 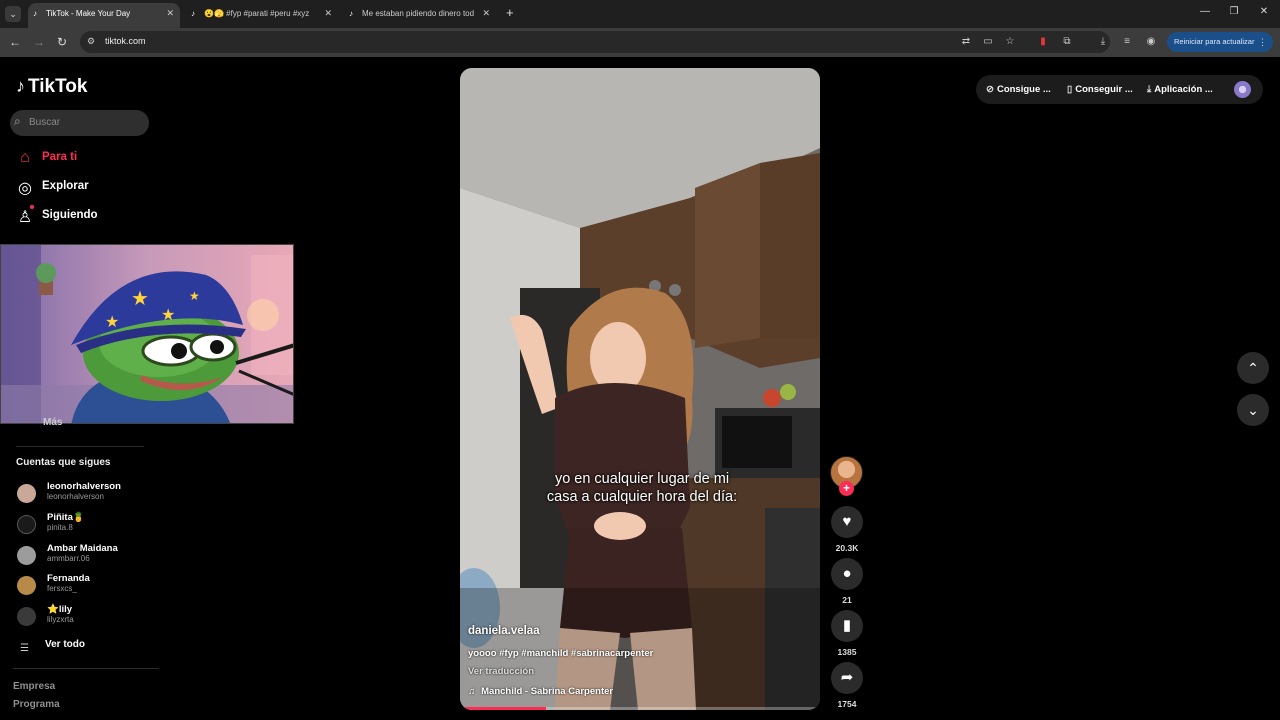 I want to click on save-button: ▮, so click(x=847, y=626).